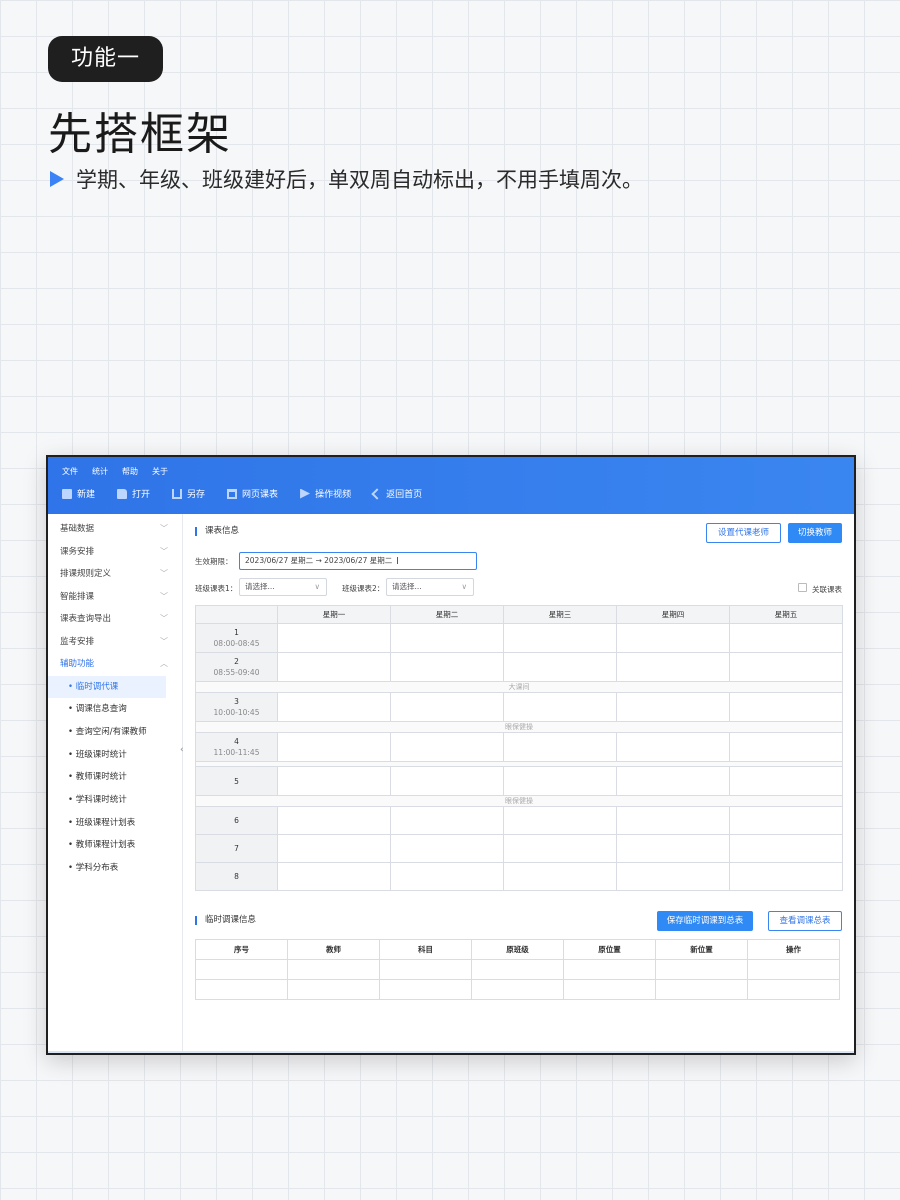 Image resolution: width=900 pixels, height=1200 pixels. What do you see at coordinates (358, 561) in the screenshot?
I see `effective-date-input: 2023/06/27 星期二 → 2023/06/27 星期二` at bounding box center [358, 561].